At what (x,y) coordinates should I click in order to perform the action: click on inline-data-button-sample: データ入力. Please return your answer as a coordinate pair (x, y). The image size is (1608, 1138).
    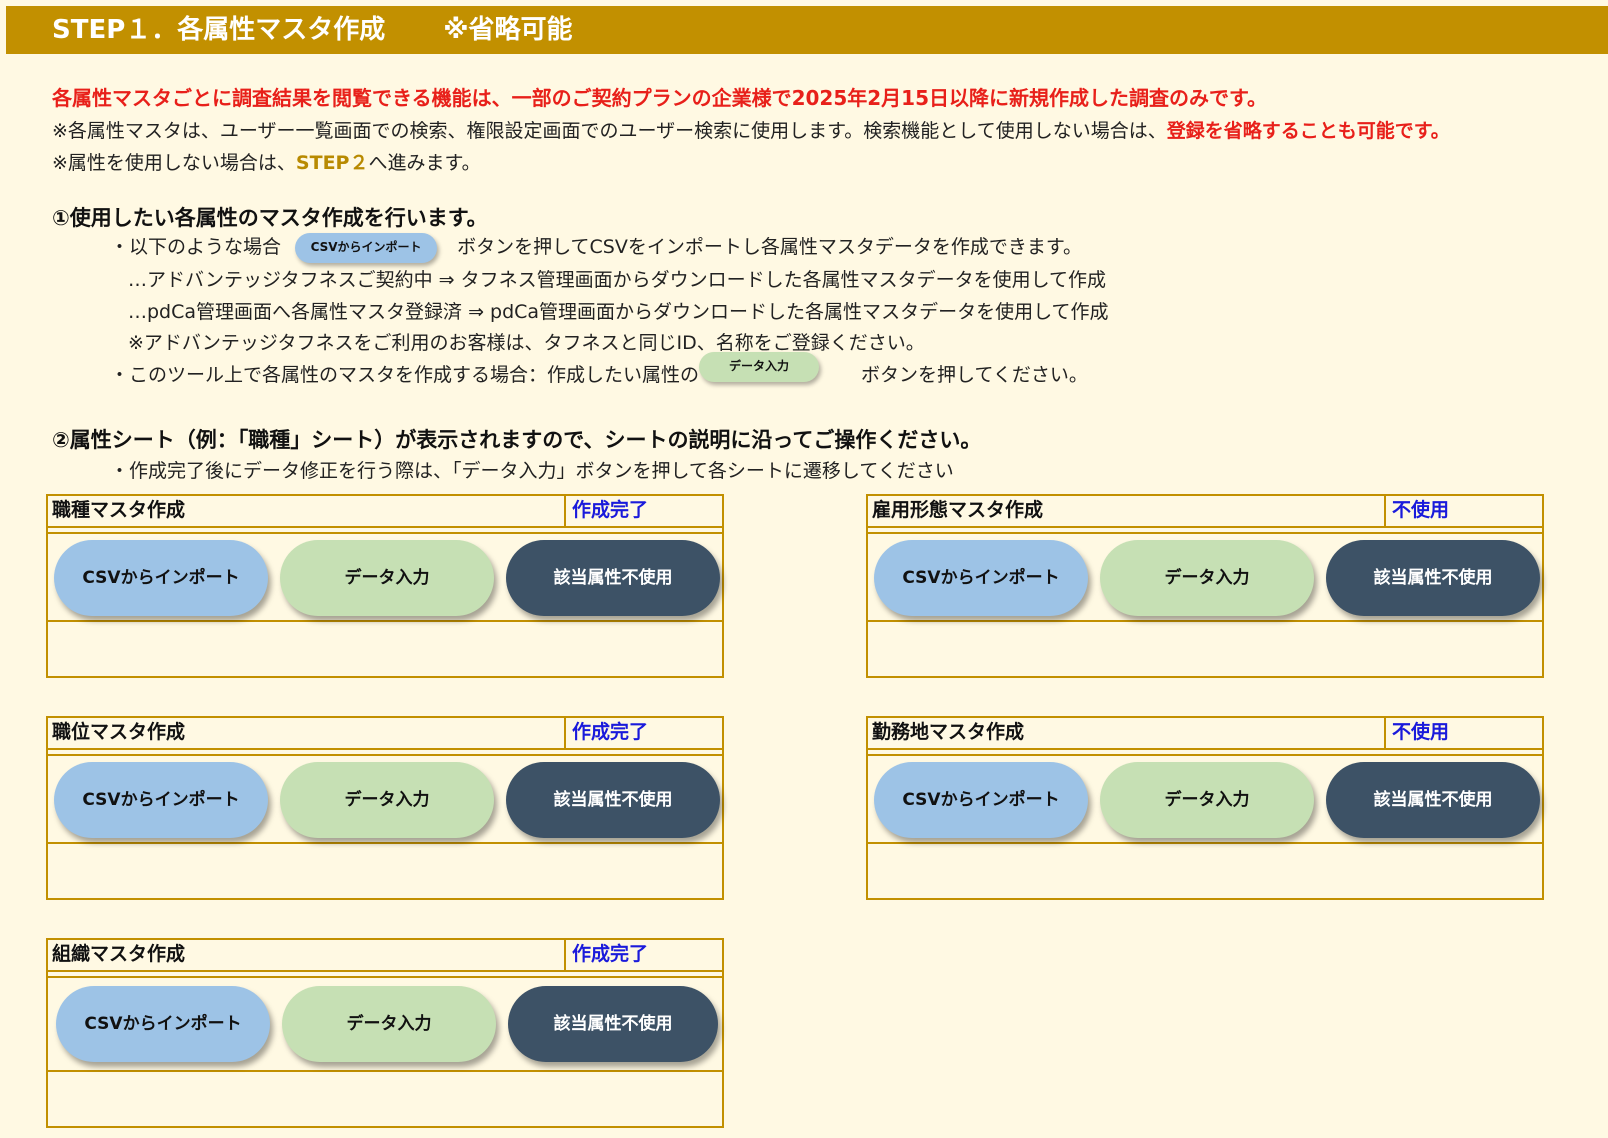
    Looking at the image, I should click on (759, 366).